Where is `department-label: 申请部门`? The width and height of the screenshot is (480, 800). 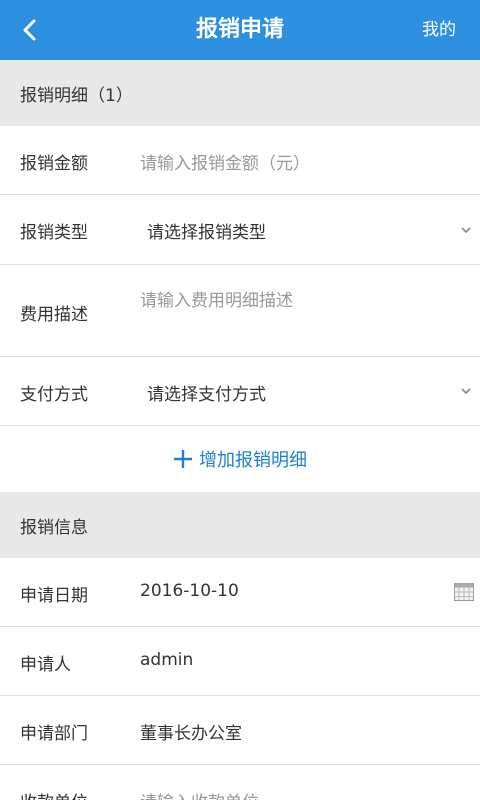 department-label: 申请部门 is located at coordinates (54, 734).